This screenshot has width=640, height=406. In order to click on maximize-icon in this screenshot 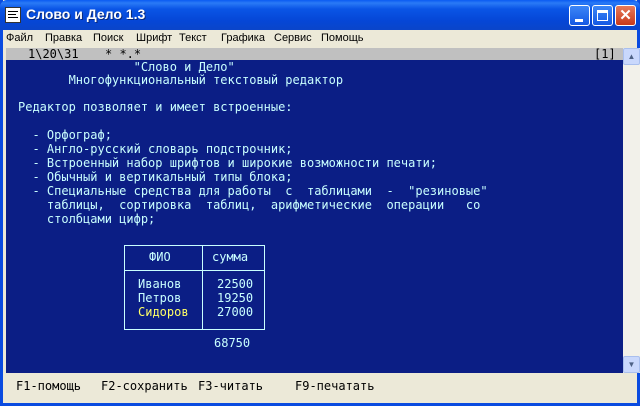, I will do `click(602, 15)`.